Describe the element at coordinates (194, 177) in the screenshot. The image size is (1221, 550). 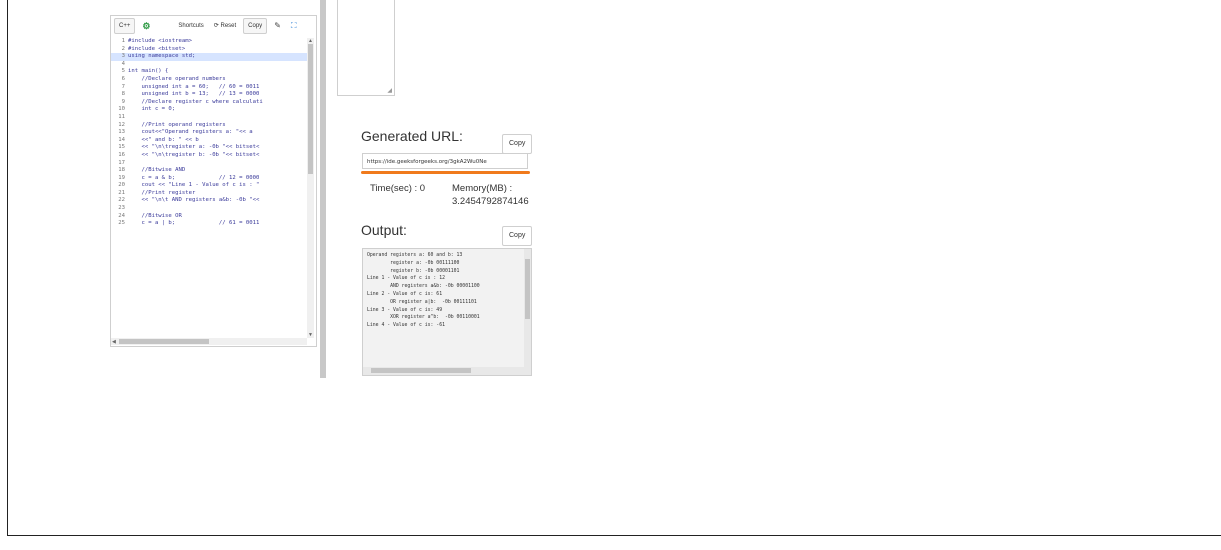
I see `code-text: c = a & b; // 12 = 0000` at that location.